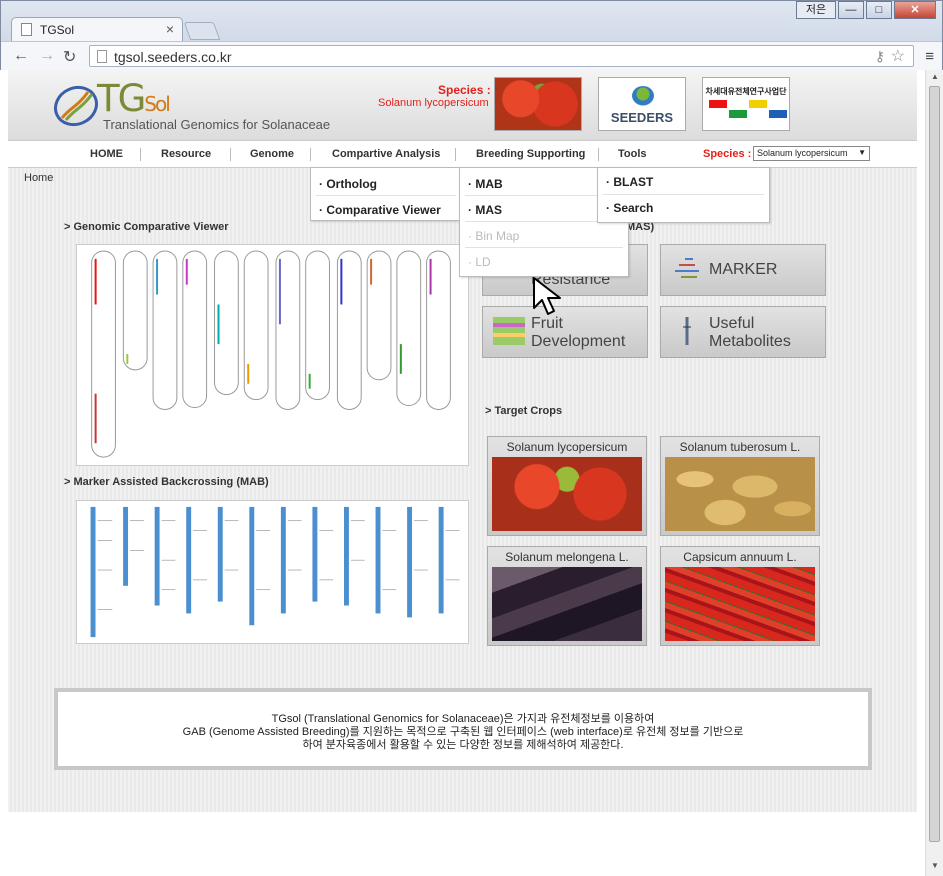  What do you see at coordinates (879, 10) in the screenshot?
I see `maximize-button: □` at bounding box center [879, 10].